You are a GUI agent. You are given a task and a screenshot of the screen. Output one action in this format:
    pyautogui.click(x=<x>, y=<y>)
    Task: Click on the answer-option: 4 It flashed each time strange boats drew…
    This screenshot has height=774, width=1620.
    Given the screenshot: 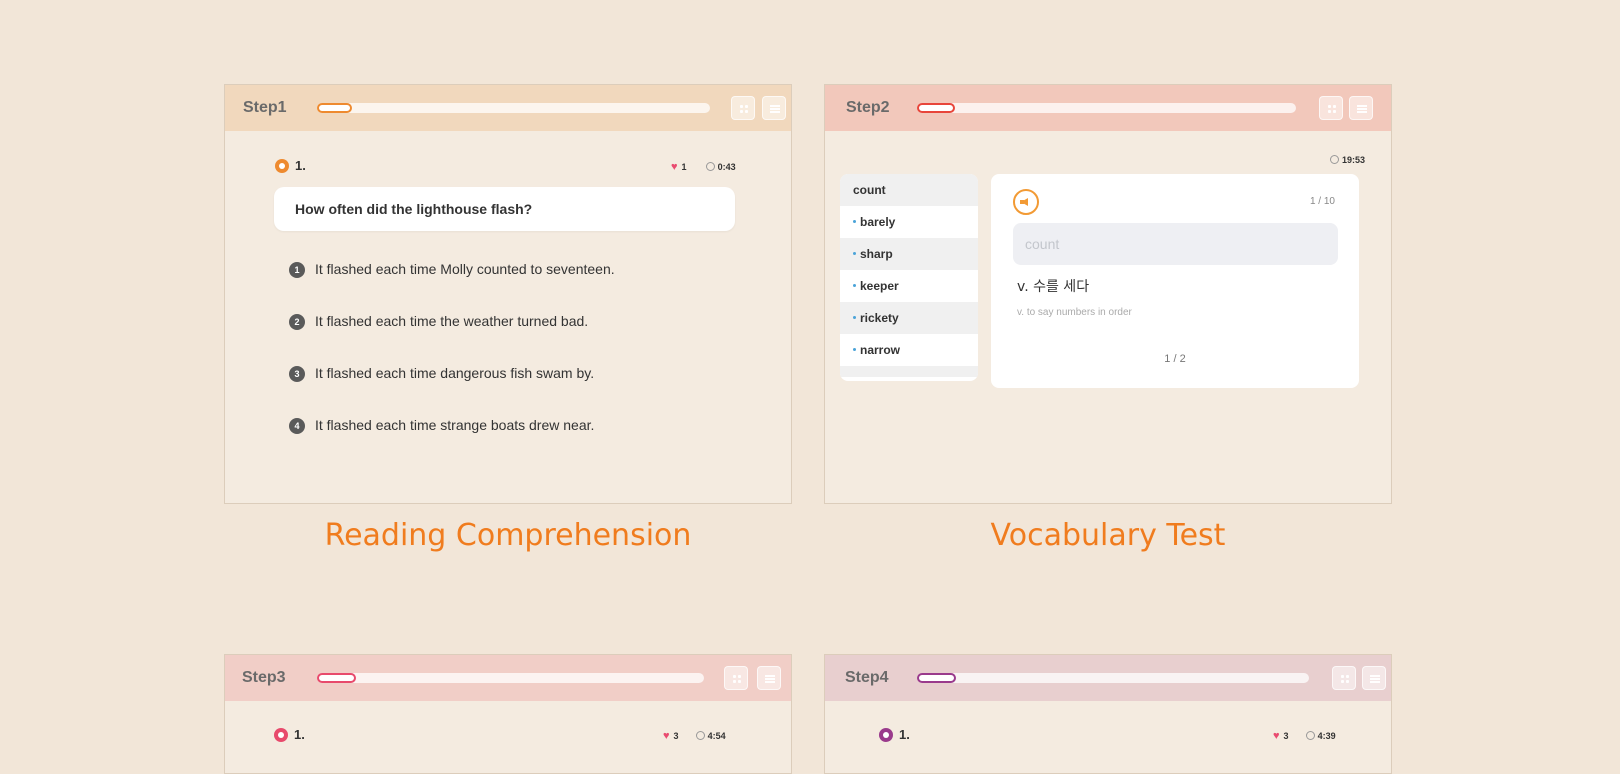 What is the action you would take?
    pyautogui.click(x=441, y=425)
    